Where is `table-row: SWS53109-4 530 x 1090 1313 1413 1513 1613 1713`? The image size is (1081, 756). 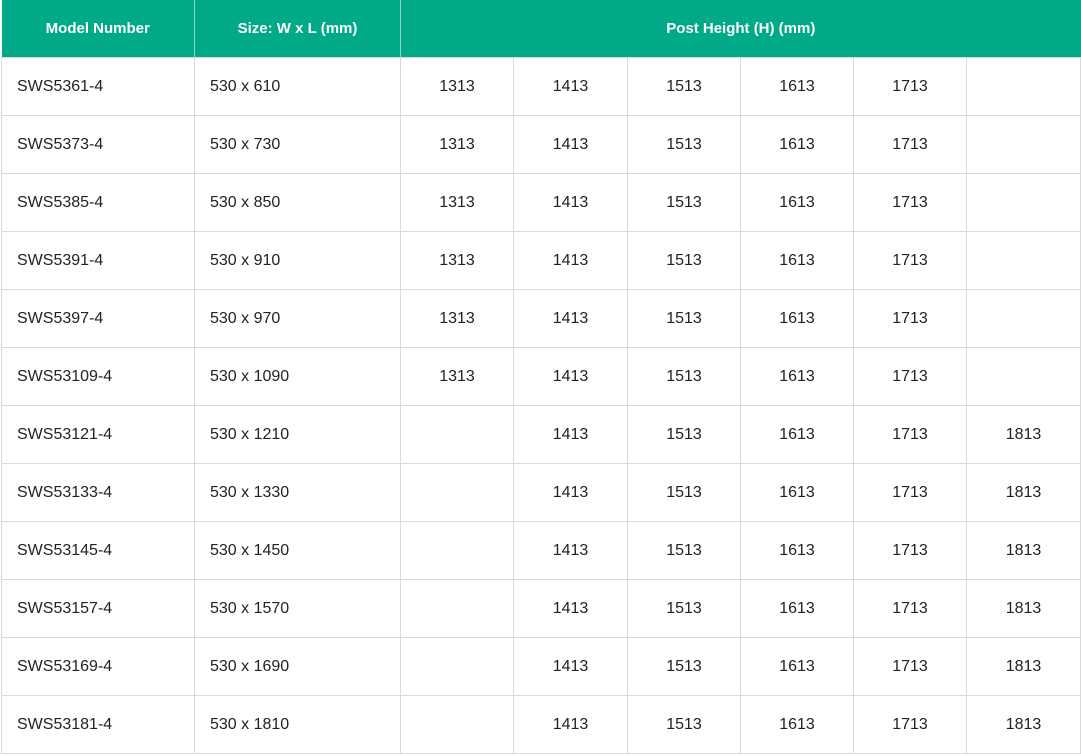
table-row: SWS53109-4 530 x 1090 1313 1413 1513 1613 1713 is located at coordinates (541, 376).